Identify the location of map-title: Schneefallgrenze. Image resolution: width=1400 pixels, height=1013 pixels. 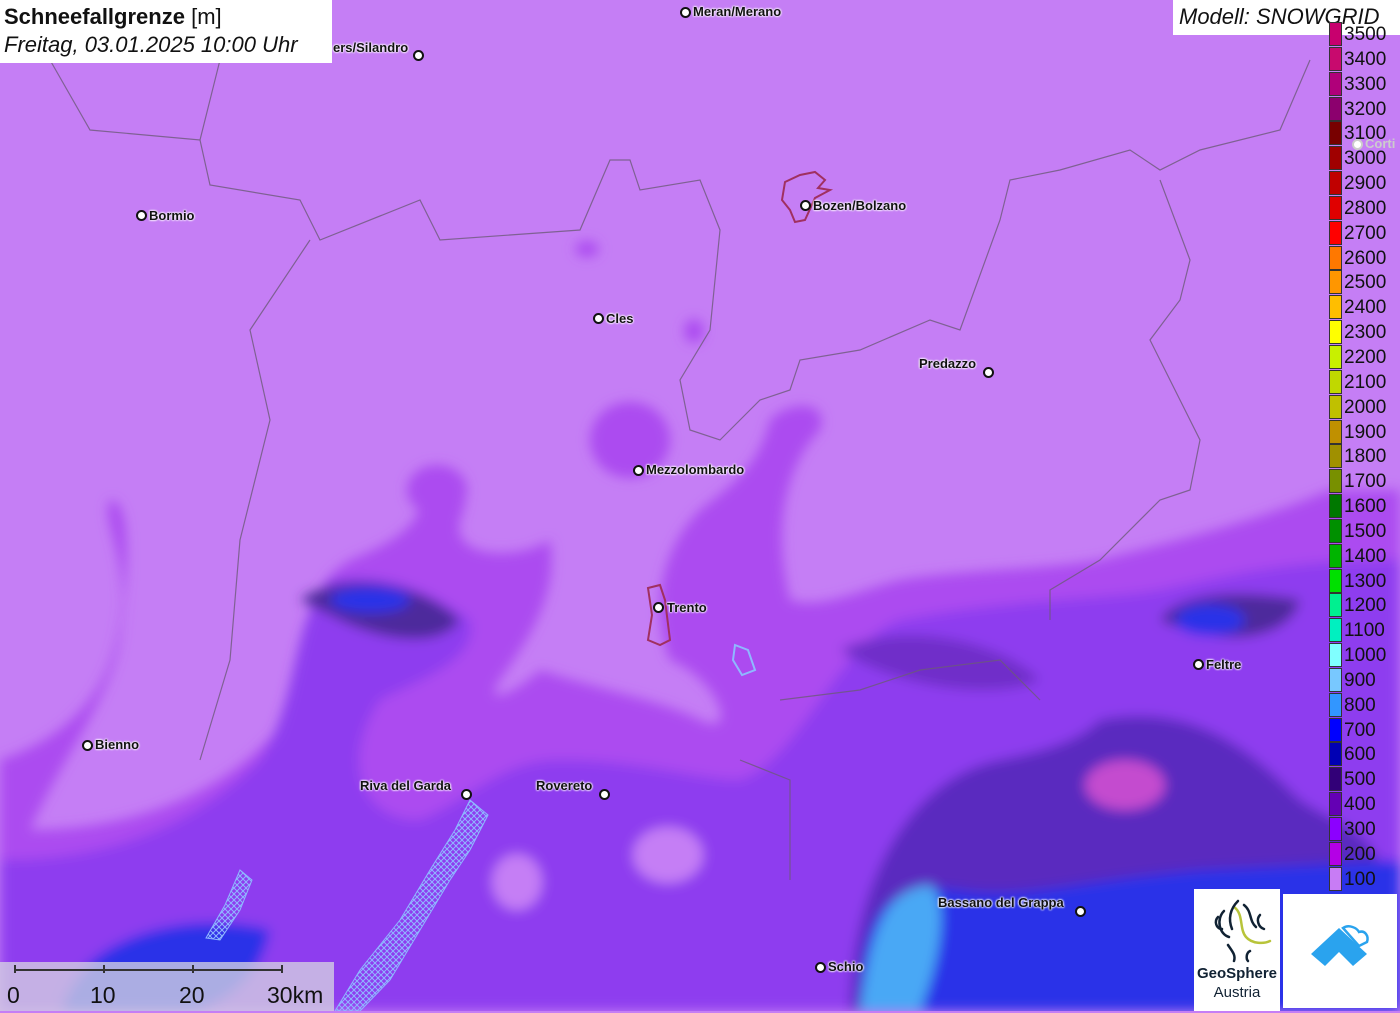
(94, 16).